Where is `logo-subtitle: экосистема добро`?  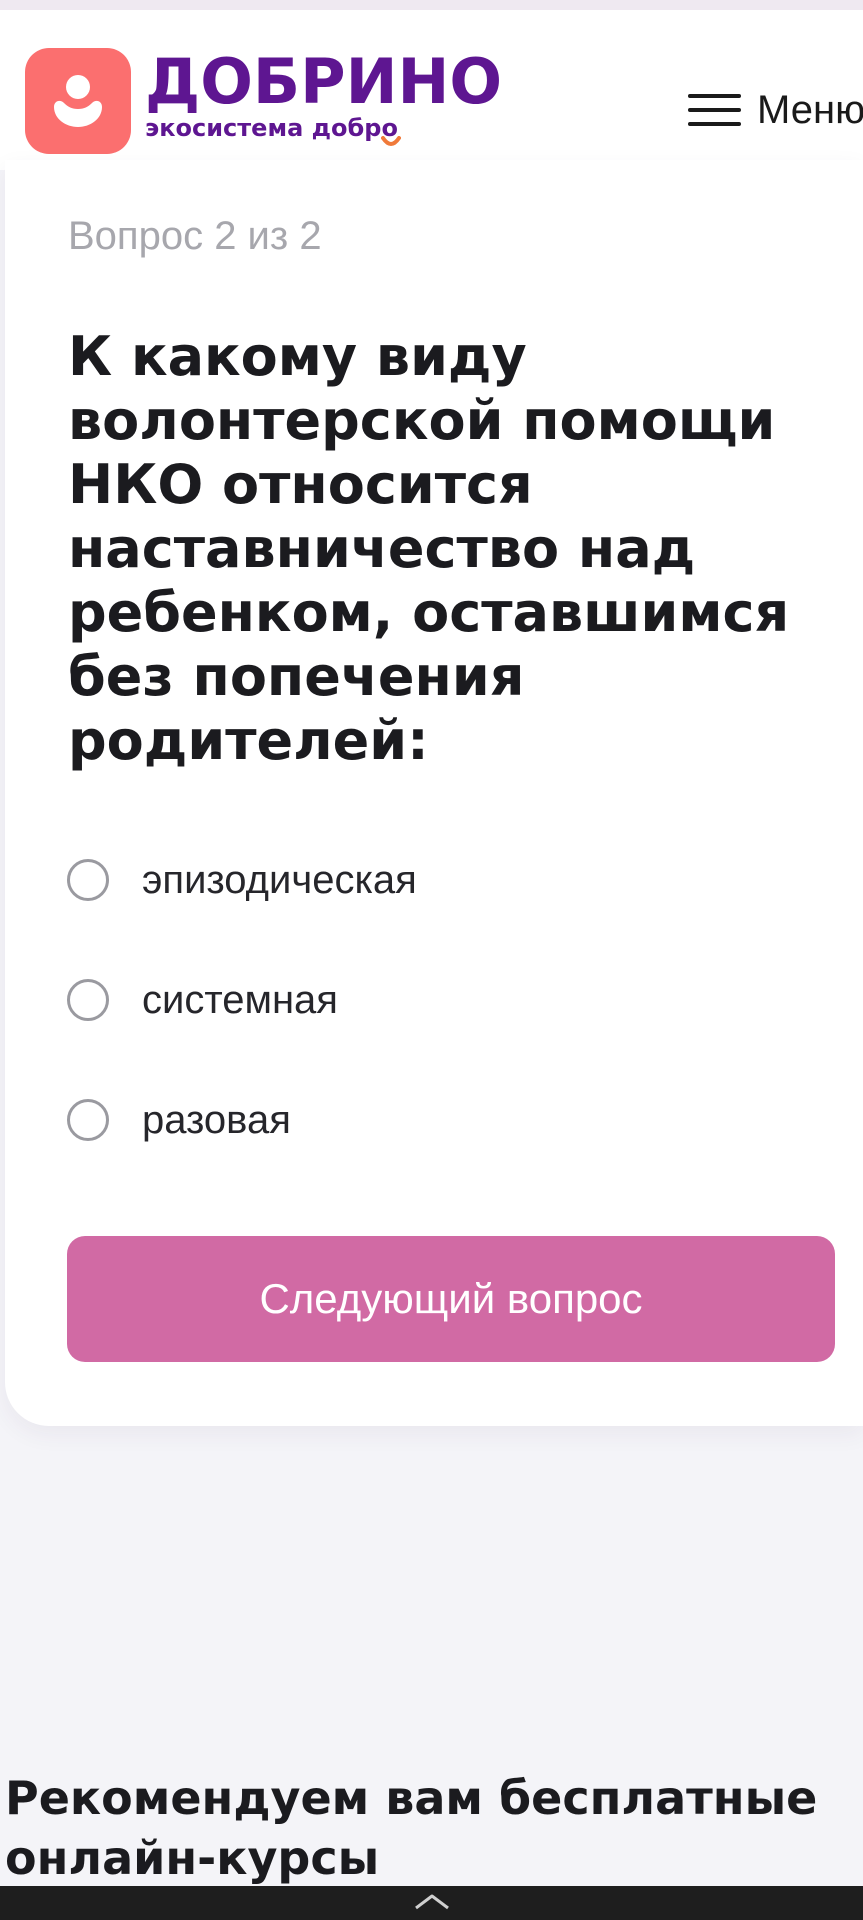
logo-subtitle: экосистема добро is located at coordinates (323, 130).